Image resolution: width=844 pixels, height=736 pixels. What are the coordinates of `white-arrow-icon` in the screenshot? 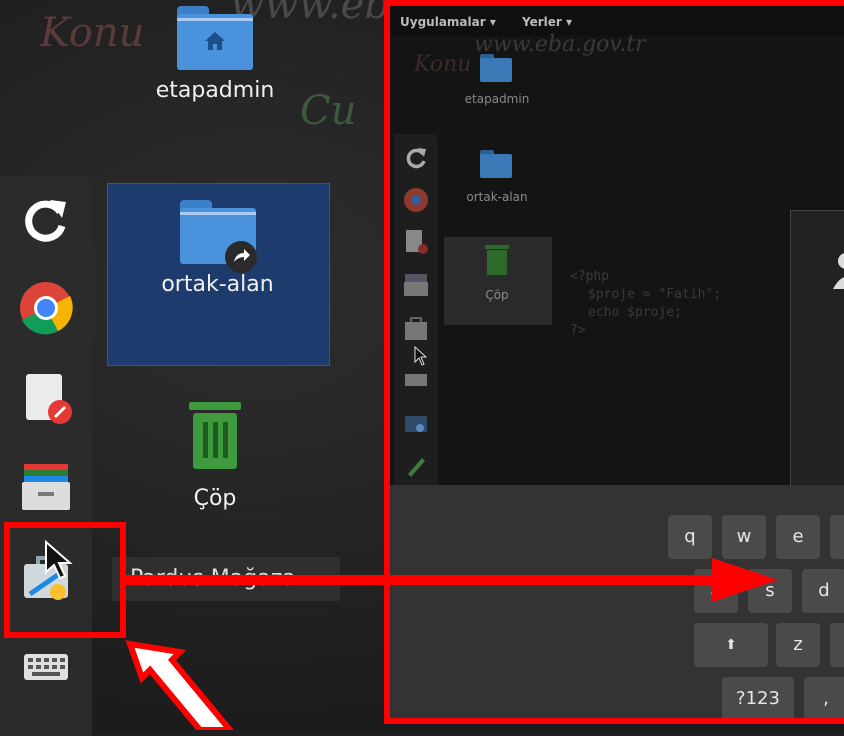 It's located at (179, 685).